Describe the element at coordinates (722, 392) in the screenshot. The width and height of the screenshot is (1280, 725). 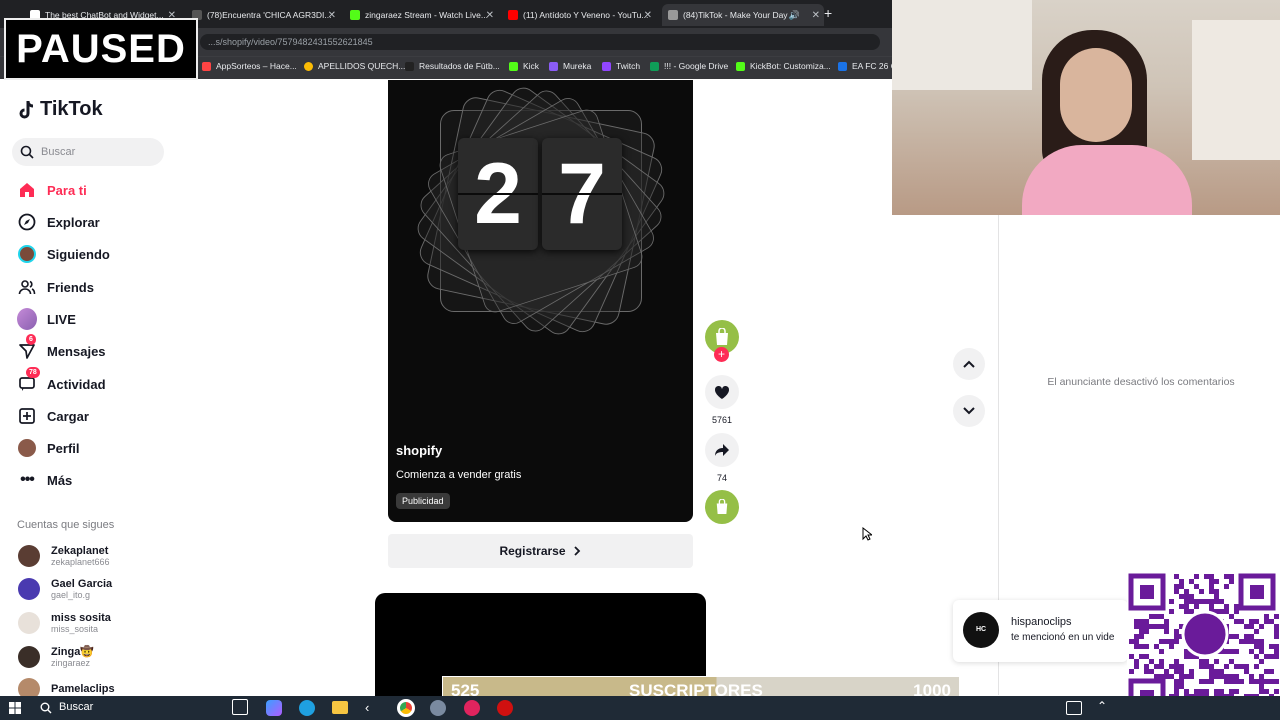
I see `like-button` at that location.